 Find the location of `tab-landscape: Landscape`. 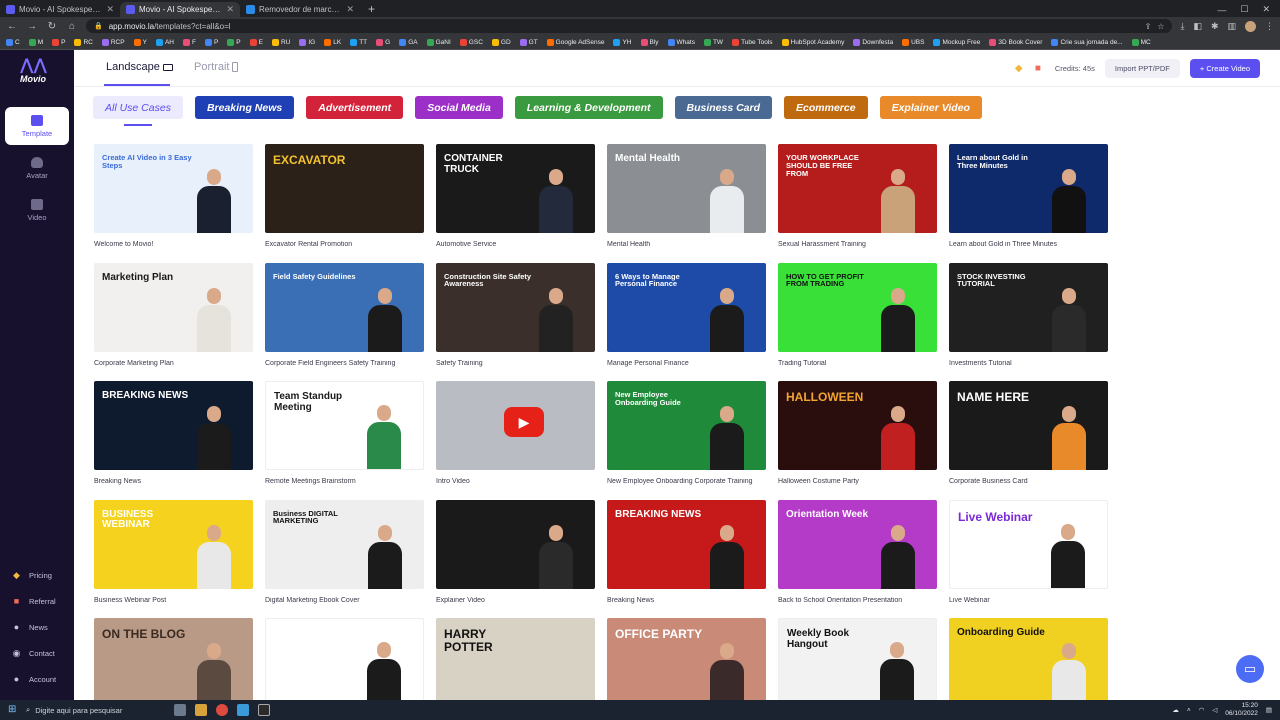

tab-landscape: Landscape is located at coordinates (139, 67).